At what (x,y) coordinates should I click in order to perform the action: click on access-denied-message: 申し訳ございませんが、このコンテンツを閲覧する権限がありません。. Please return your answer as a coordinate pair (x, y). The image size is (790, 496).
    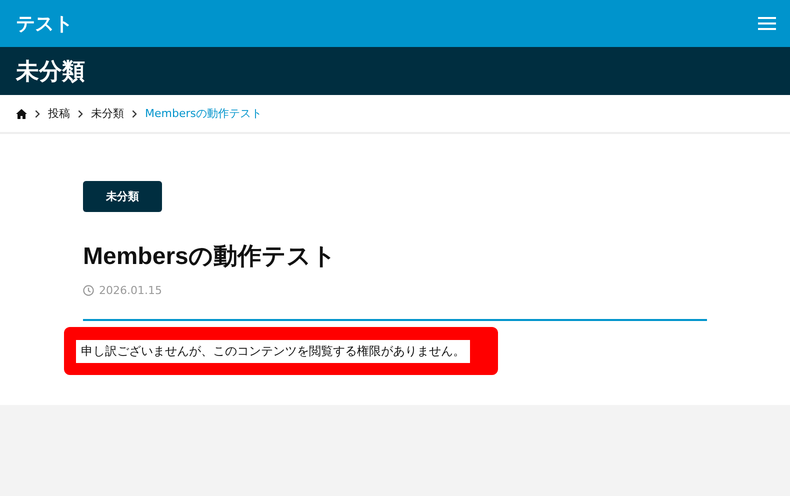
    Looking at the image, I should click on (273, 351).